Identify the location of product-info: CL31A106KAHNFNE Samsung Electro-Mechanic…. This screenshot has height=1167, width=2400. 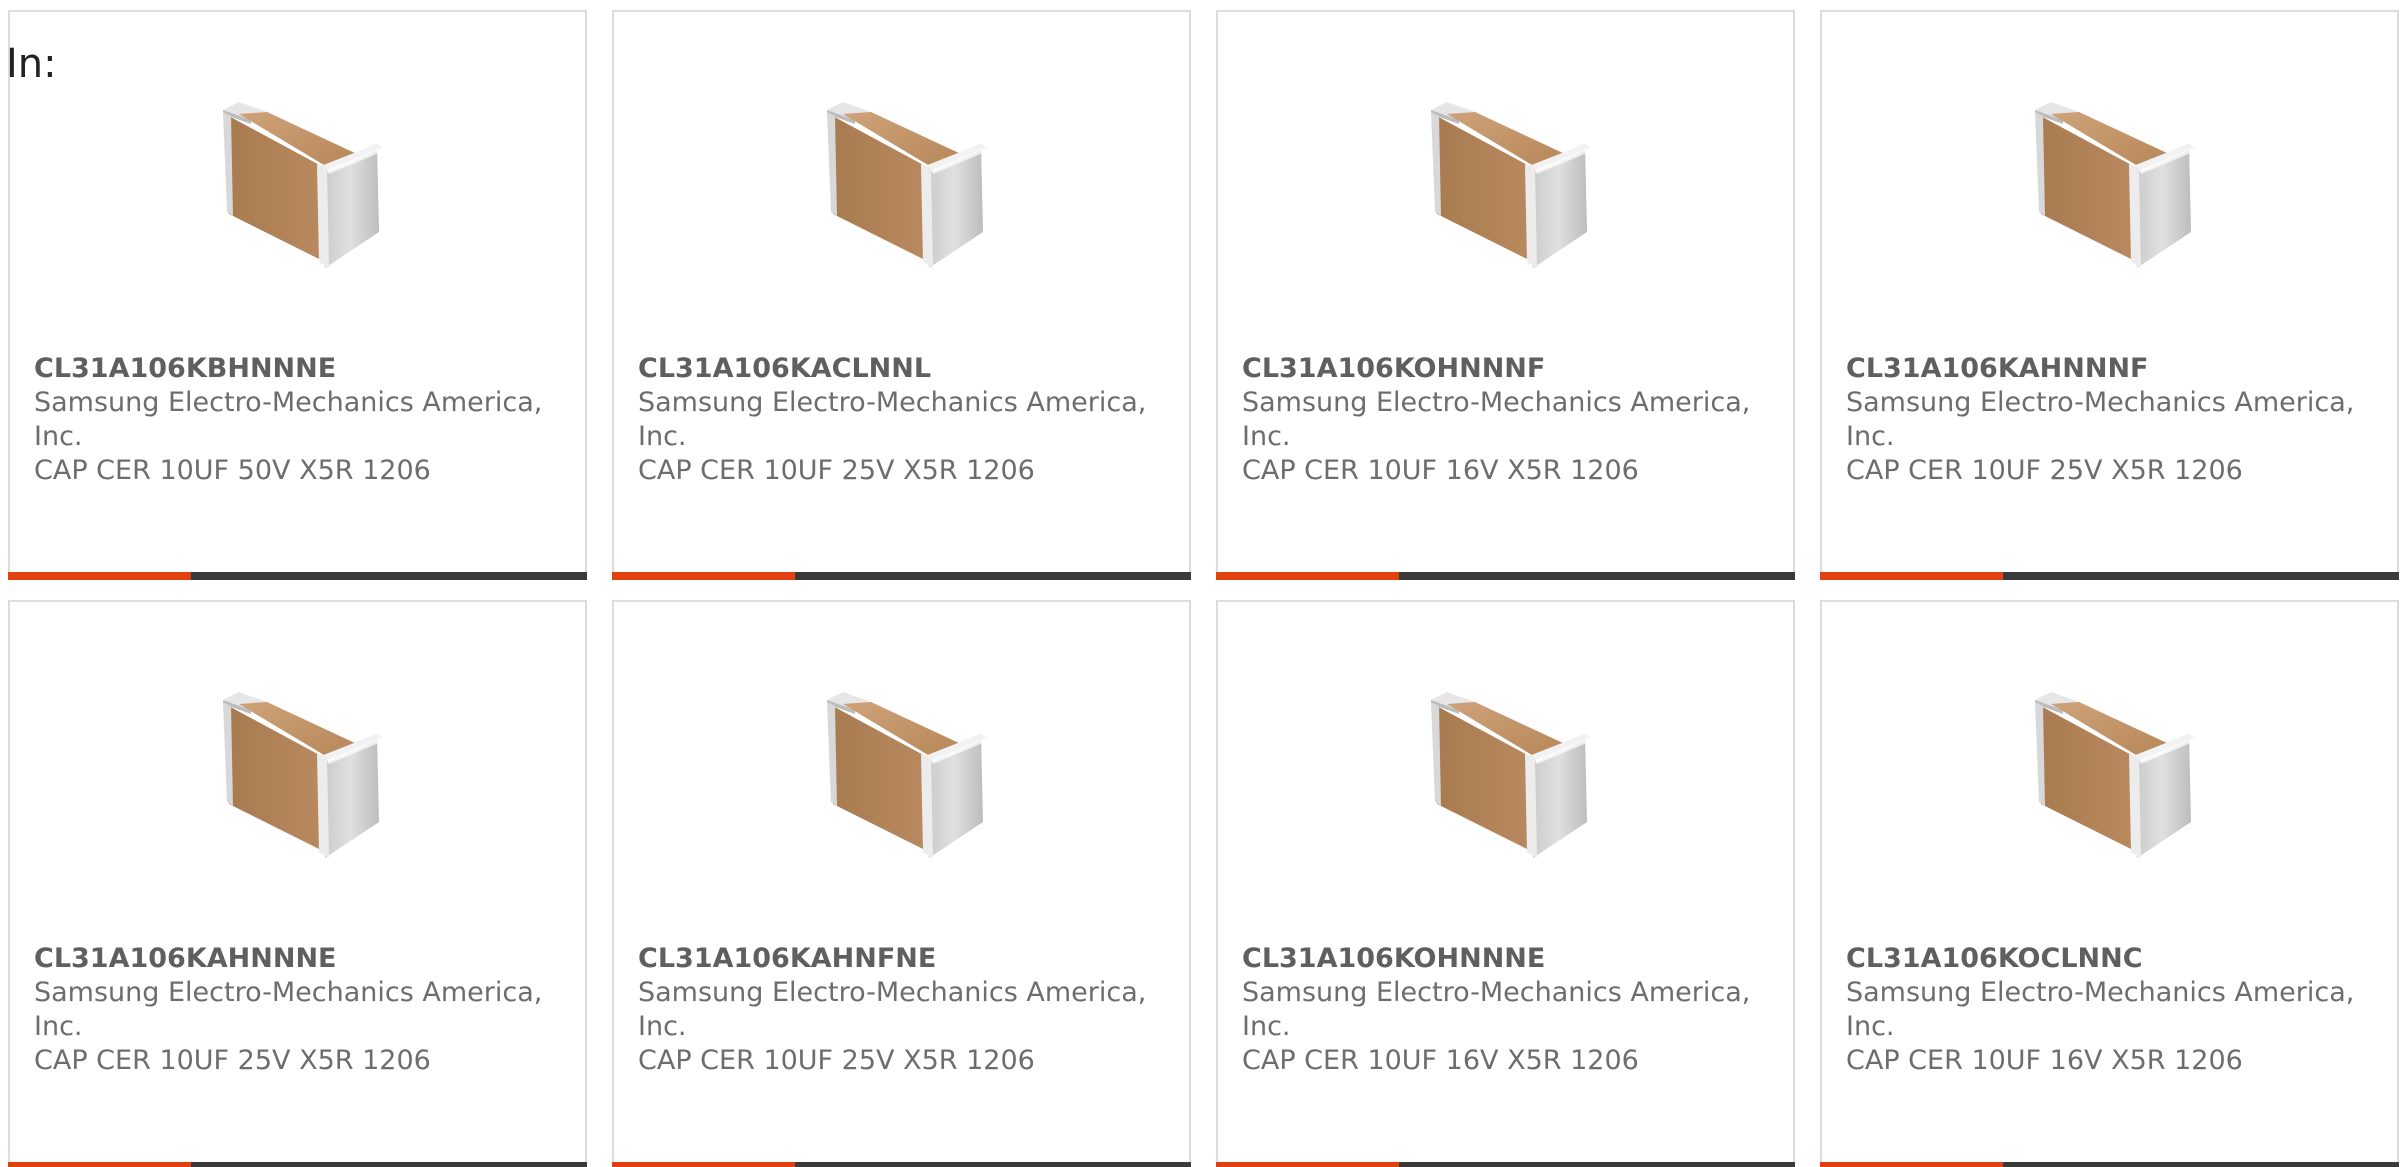
(903, 1010).